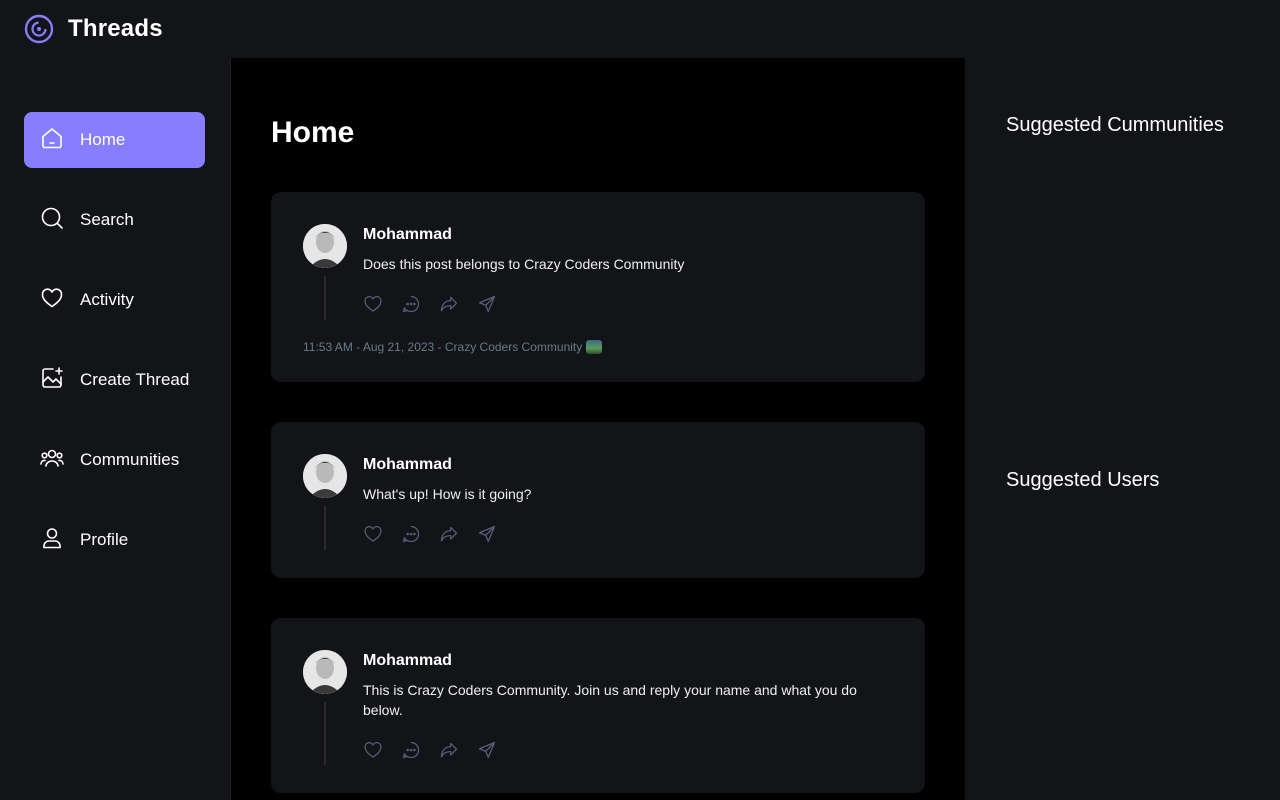 This screenshot has height=800, width=1280. What do you see at coordinates (104, 539) in the screenshot?
I see `sidebar-item-label: Profile` at bounding box center [104, 539].